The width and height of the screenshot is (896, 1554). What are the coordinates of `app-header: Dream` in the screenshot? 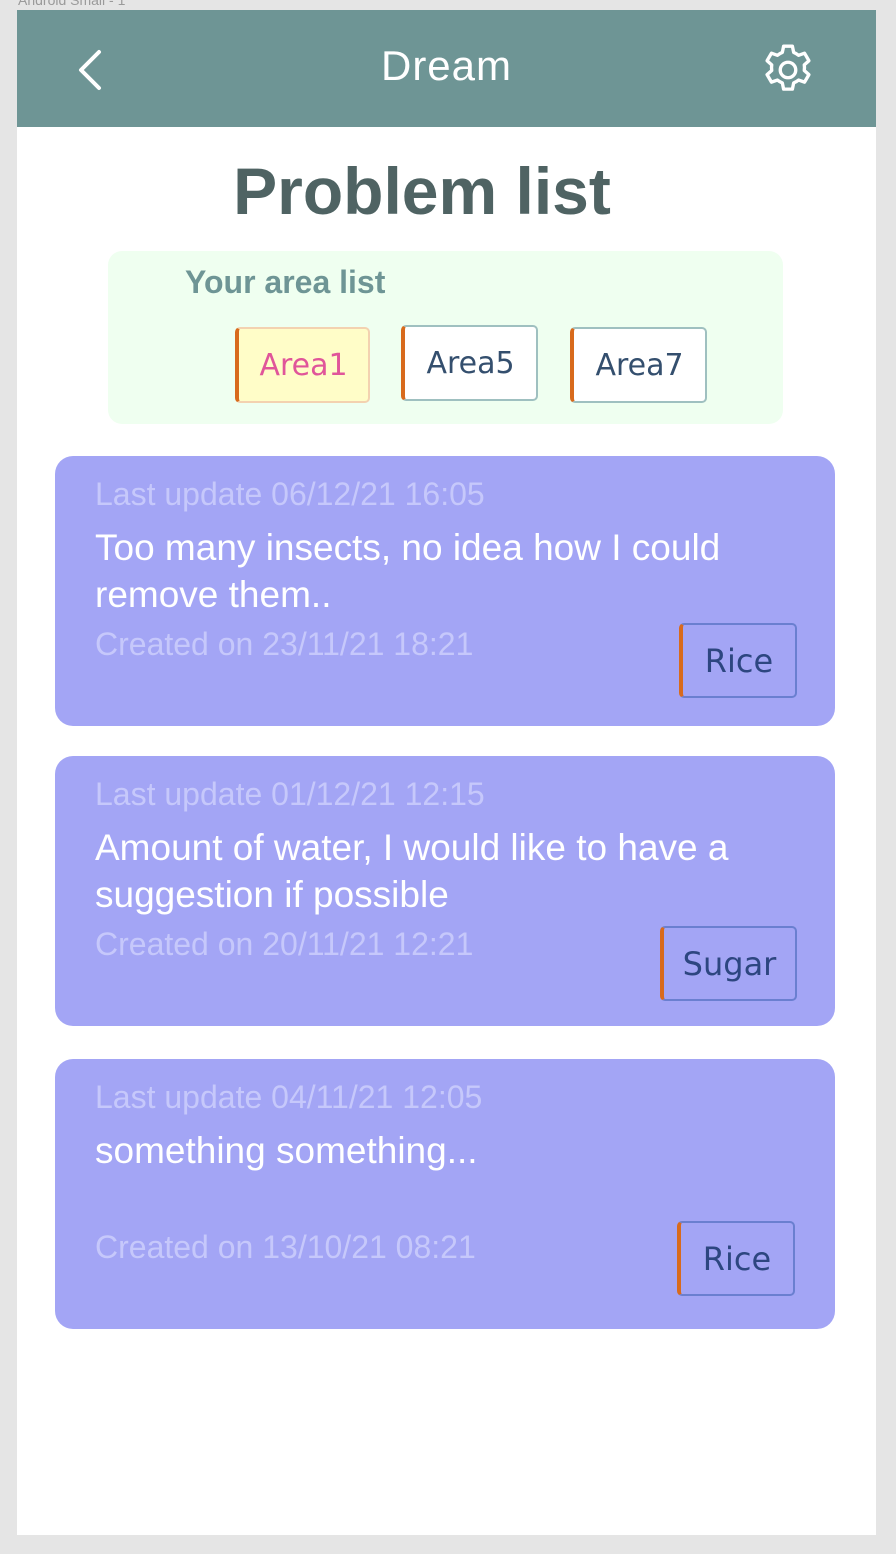 It's located at (446, 68).